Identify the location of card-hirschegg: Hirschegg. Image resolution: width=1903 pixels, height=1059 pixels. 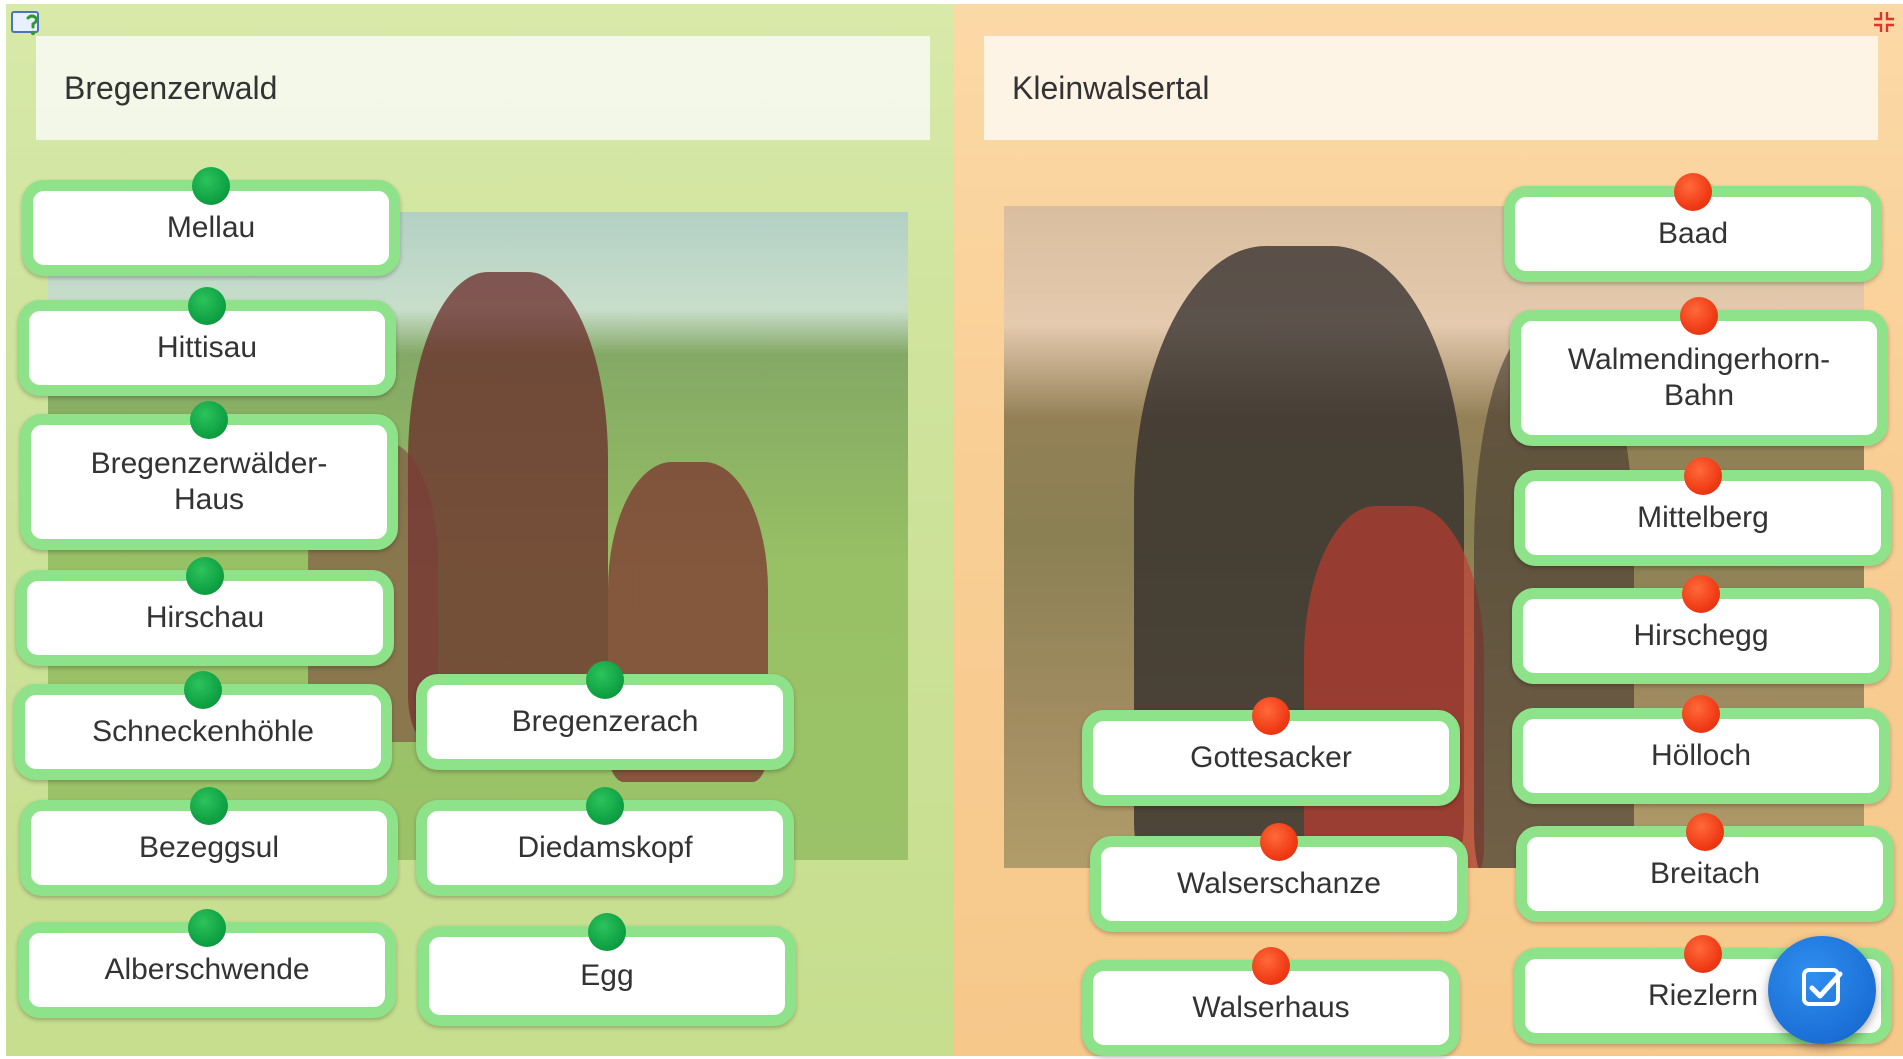
(1701, 629).